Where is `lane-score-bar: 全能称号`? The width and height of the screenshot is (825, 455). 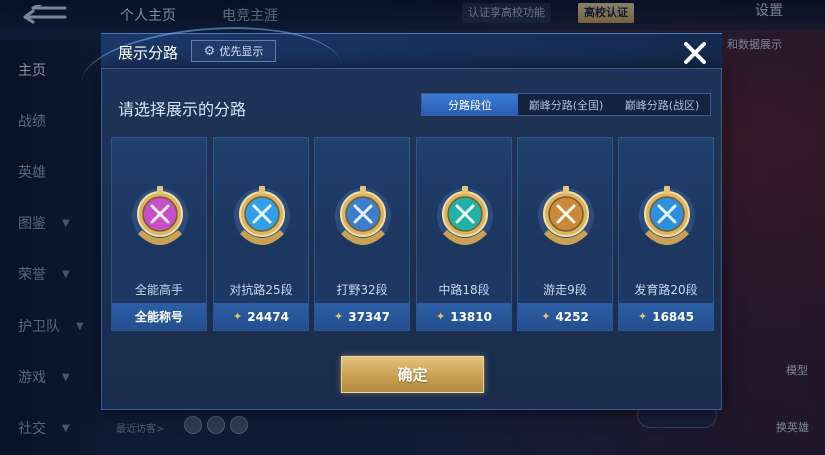
lane-score-bar: 全能称号 is located at coordinates (159, 316).